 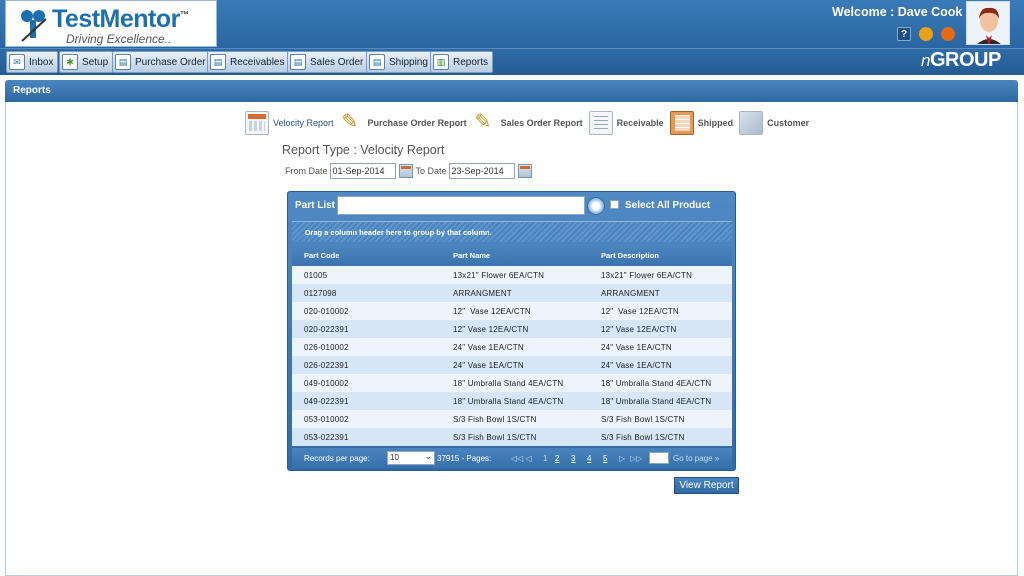 I want to click on tab-label: Customer, so click(x=788, y=123).